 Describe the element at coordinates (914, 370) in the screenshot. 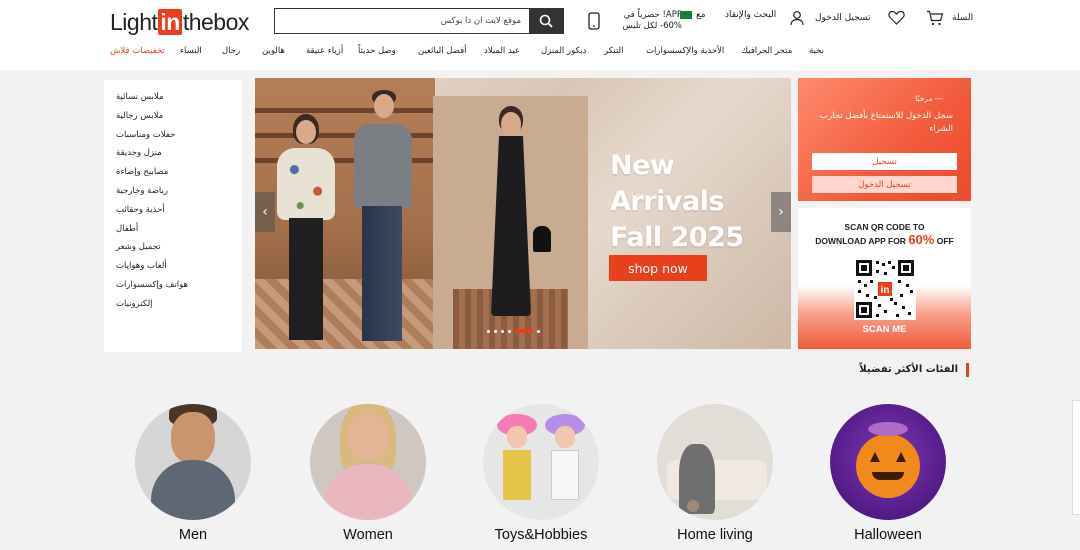

I see `section-title-top-categories: الفئات الأكثر تفضيلاً` at that location.